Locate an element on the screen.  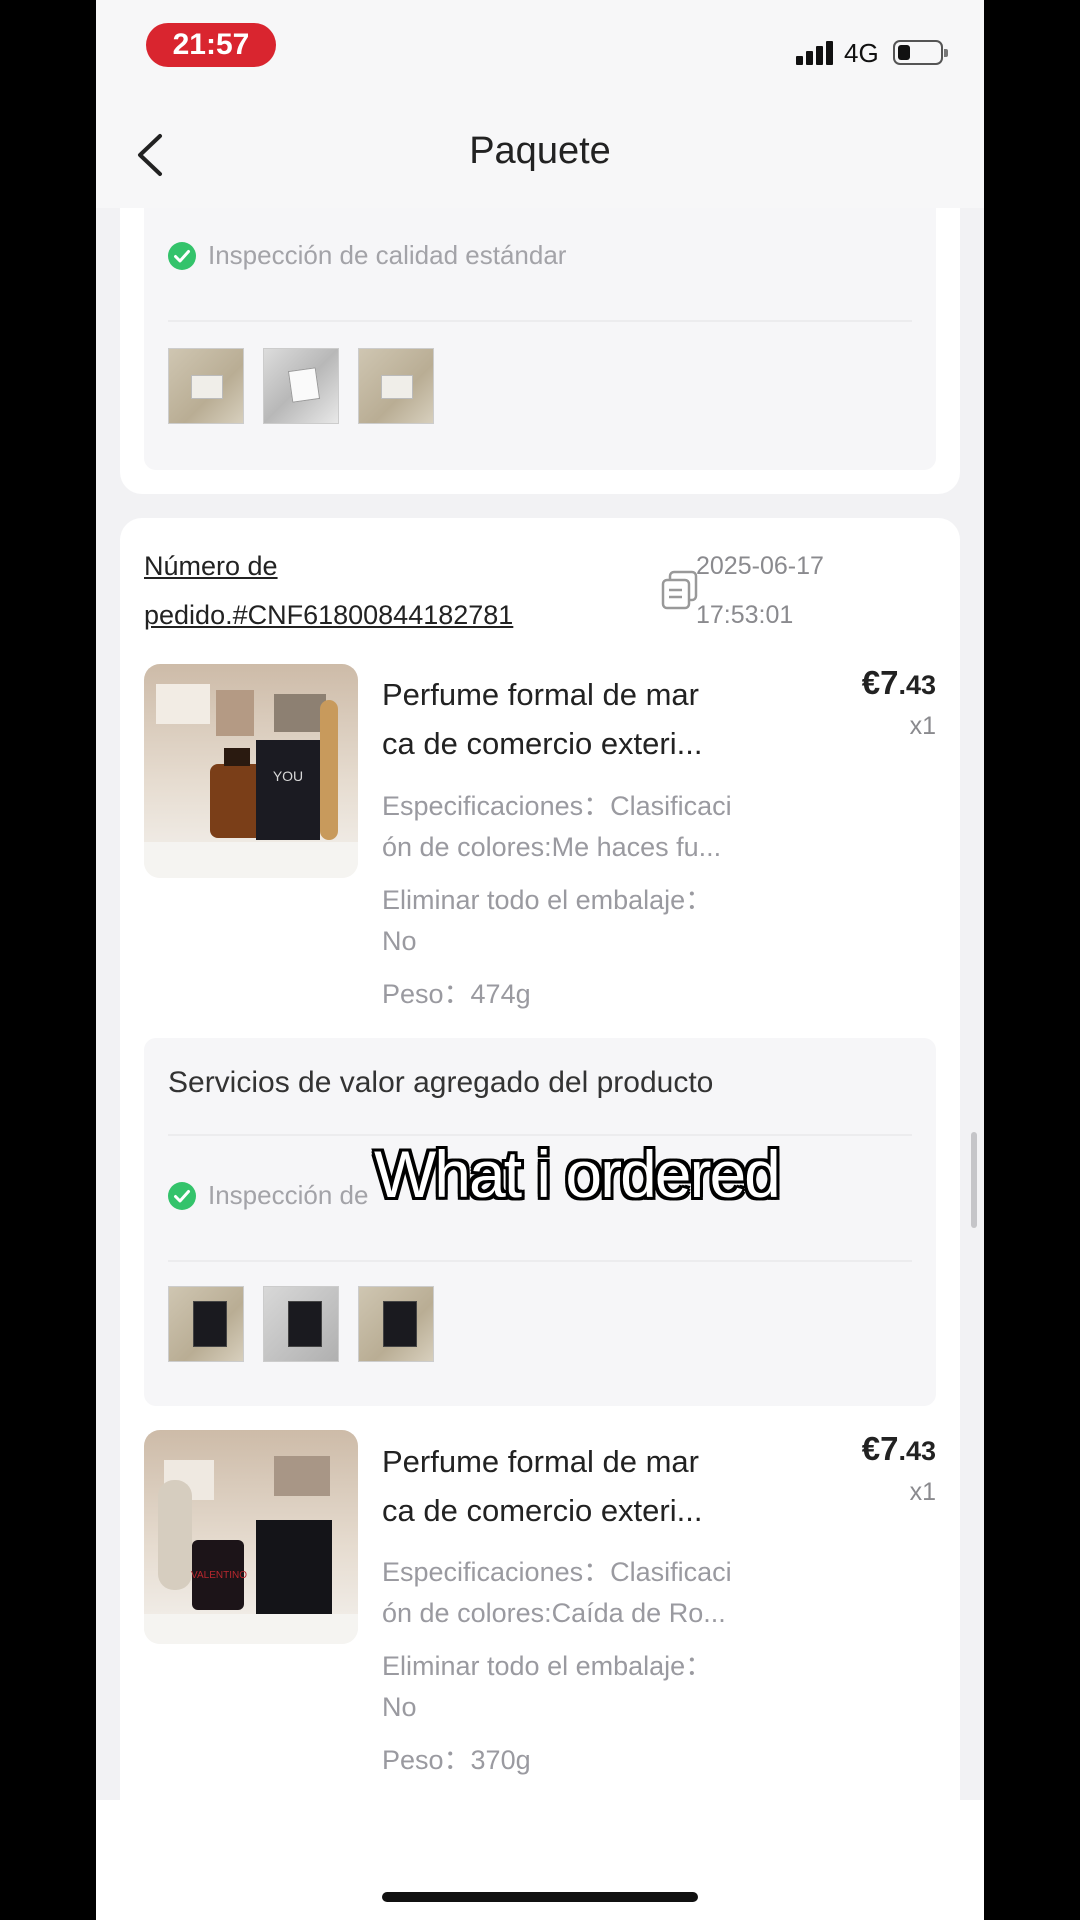
order-date: 2025-06-17 is located at coordinates (760, 566).